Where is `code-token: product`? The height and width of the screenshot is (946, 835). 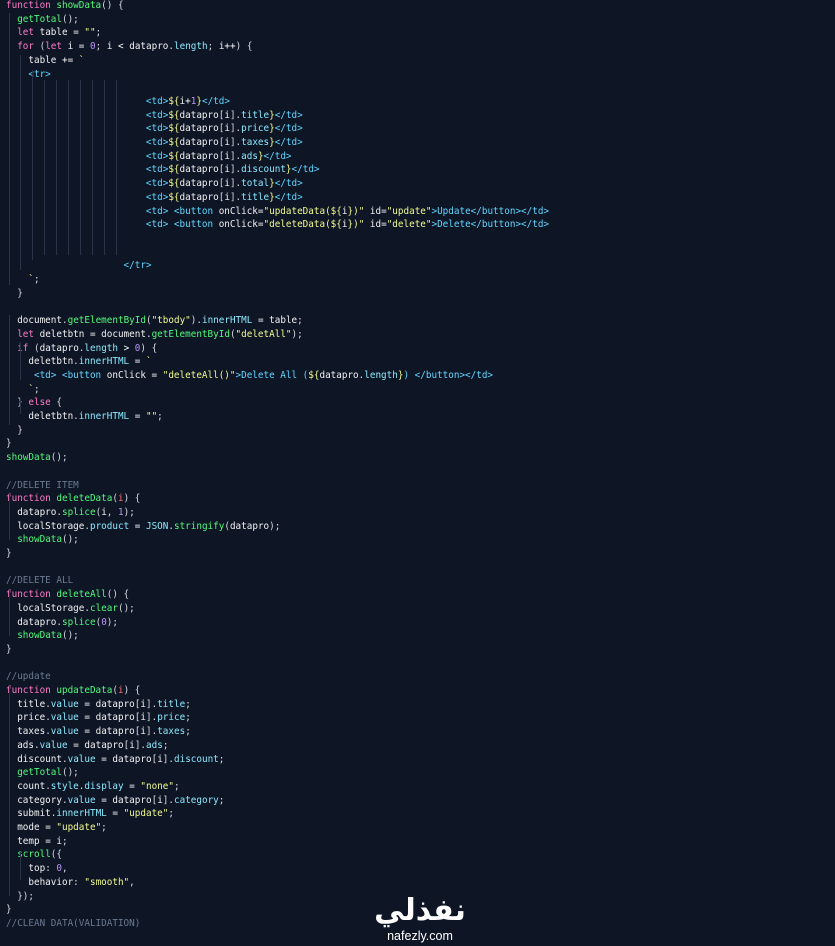
code-token: product is located at coordinates (112, 526).